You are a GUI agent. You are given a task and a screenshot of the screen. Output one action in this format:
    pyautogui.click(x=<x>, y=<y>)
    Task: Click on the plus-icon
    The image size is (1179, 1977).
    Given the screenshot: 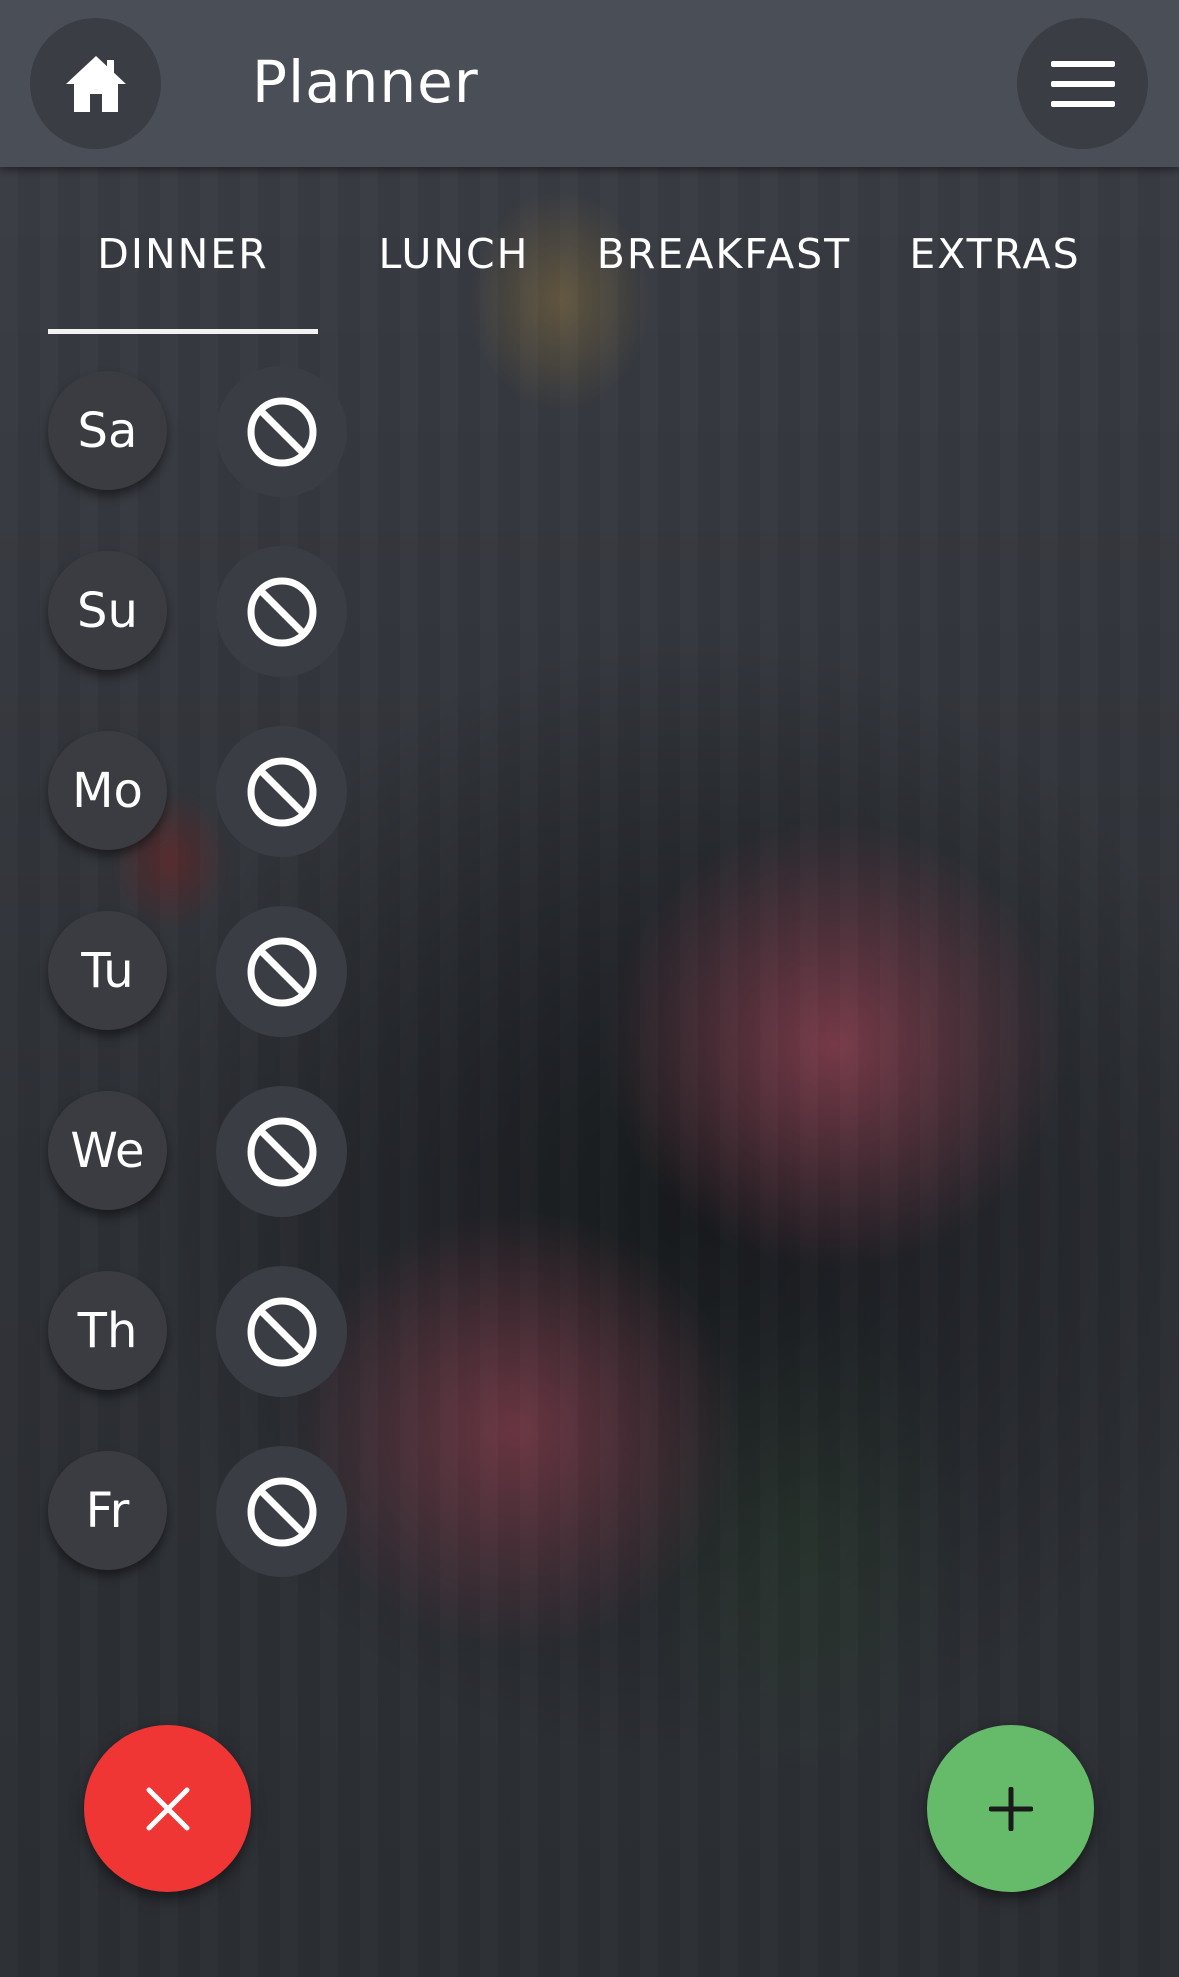 What is the action you would take?
    pyautogui.click(x=1010, y=1808)
    